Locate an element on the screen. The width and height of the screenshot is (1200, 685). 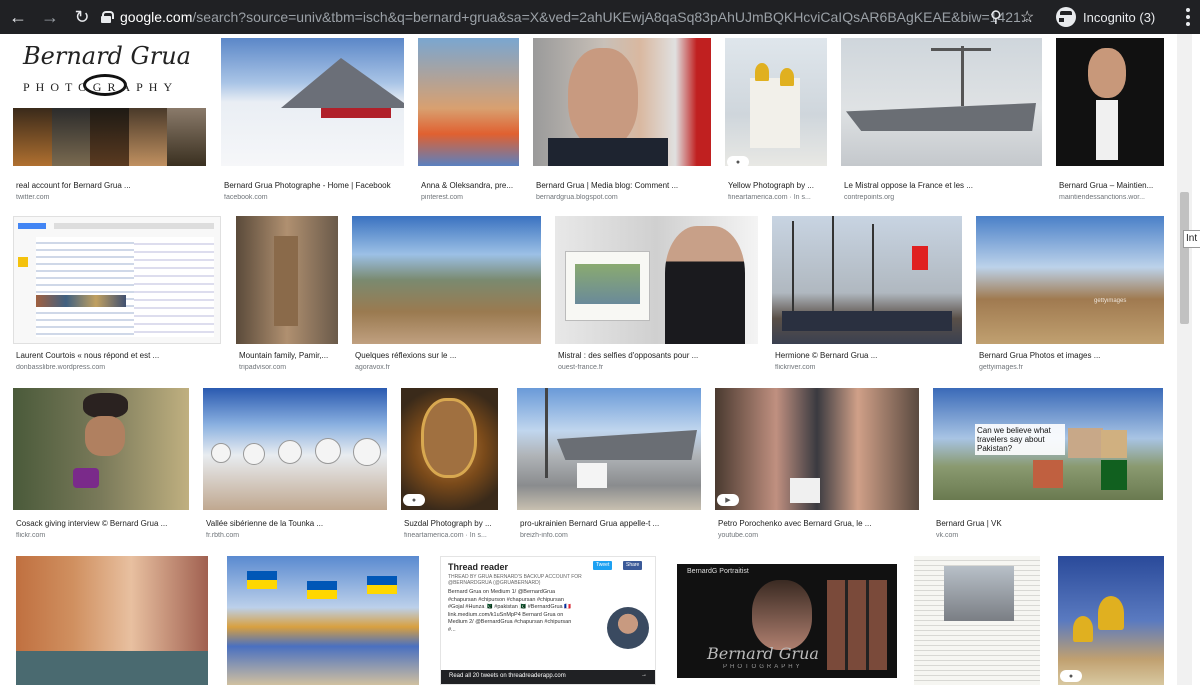
result-source: contrepoints.org is located at coordinates (944, 197).